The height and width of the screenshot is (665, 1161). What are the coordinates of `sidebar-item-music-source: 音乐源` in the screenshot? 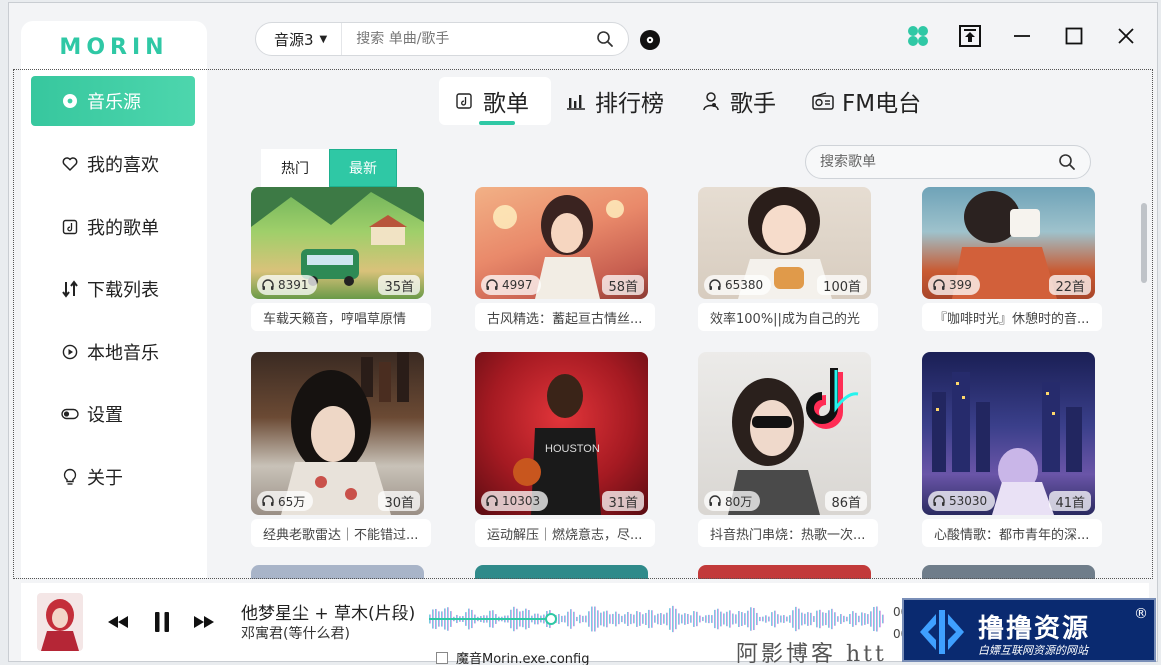 It's located at (113, 101).